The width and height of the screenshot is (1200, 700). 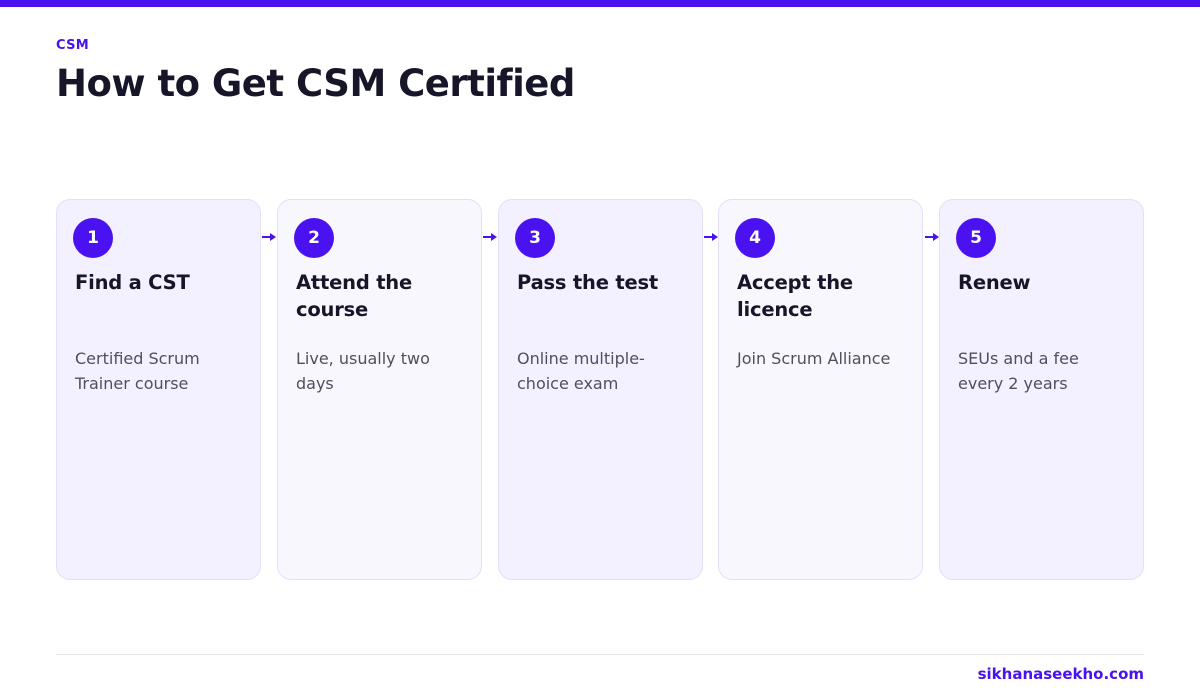 I want to click on page-title: How to Get CSM Certified, so click(x=315, y=83).